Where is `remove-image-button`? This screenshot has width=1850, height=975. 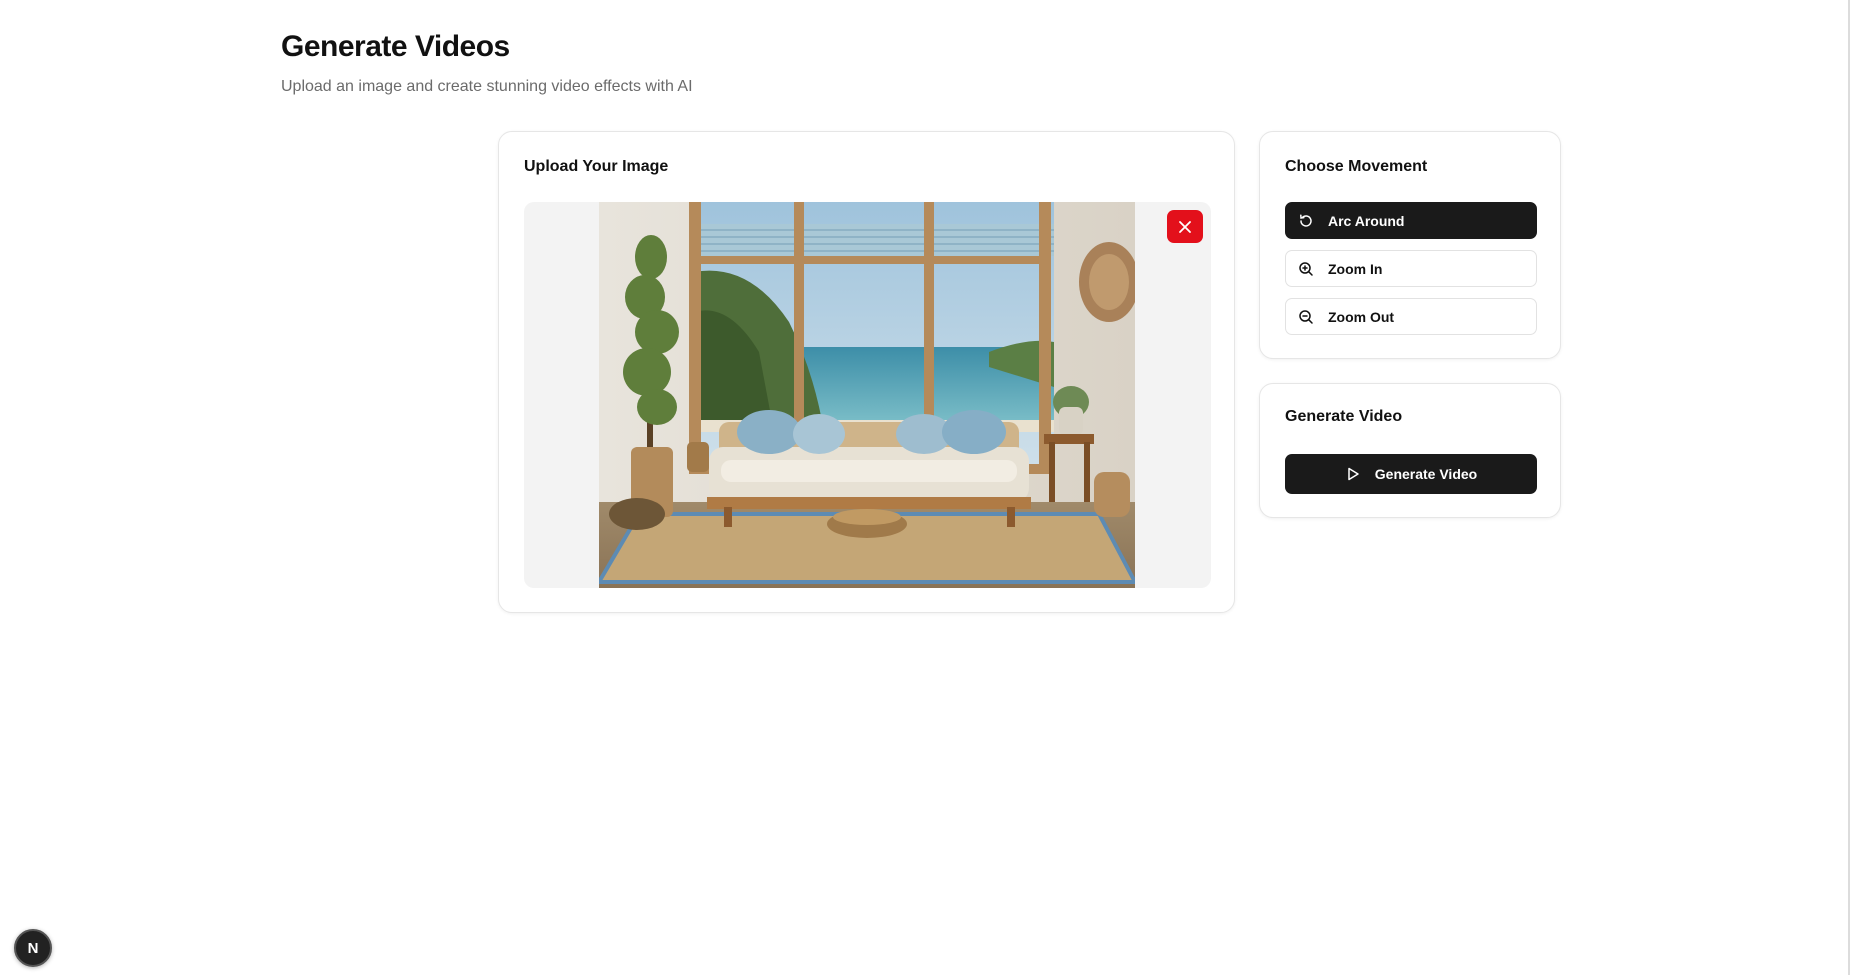
remove-image-button is located at coordinates (1185, 226).